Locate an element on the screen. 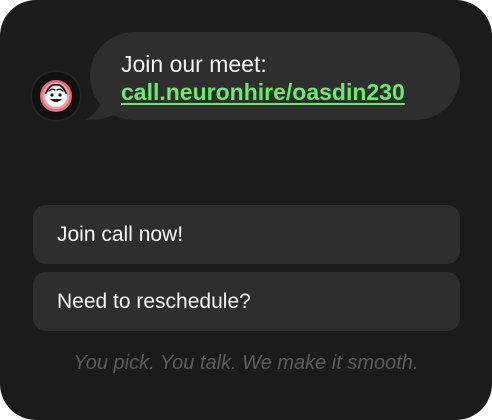  bot-avatar is located at coordinates (56, 96).